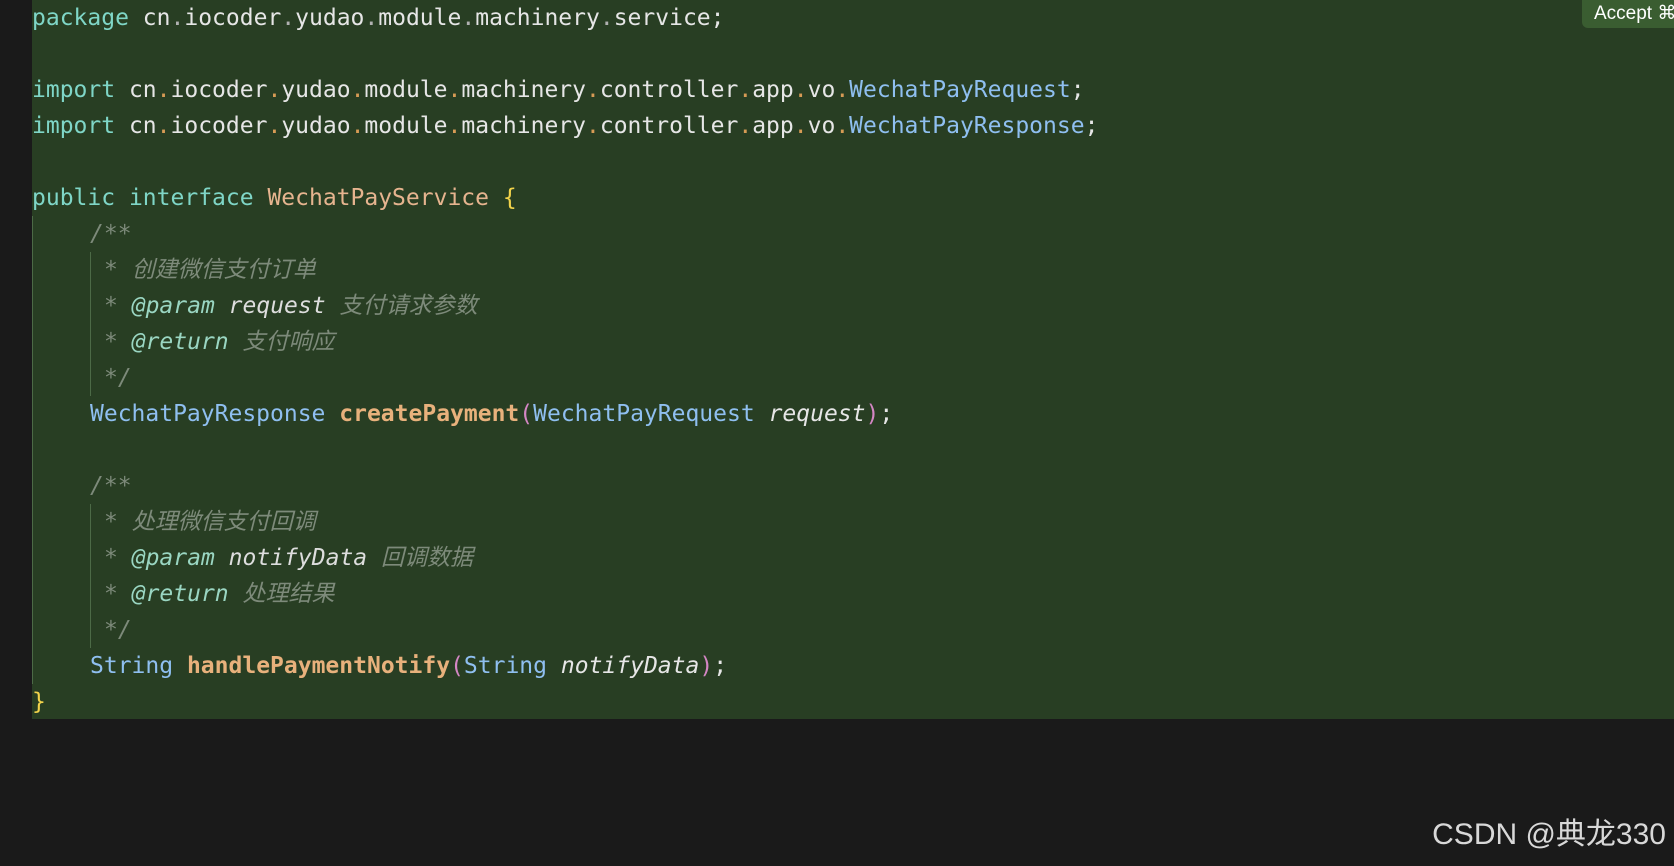  What do you see at coordinates (74, 198) in the screenshot?
I see `keyword-token: public` at bounding box center [74, 198].